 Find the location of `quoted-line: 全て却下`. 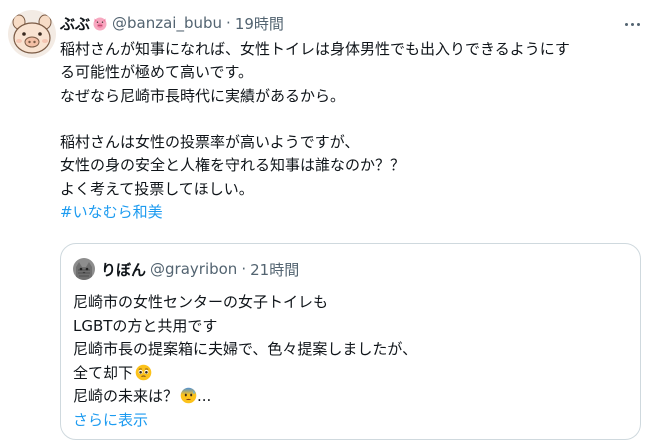

quoted-line: 全て却下 is located at coordinates (103, 372).